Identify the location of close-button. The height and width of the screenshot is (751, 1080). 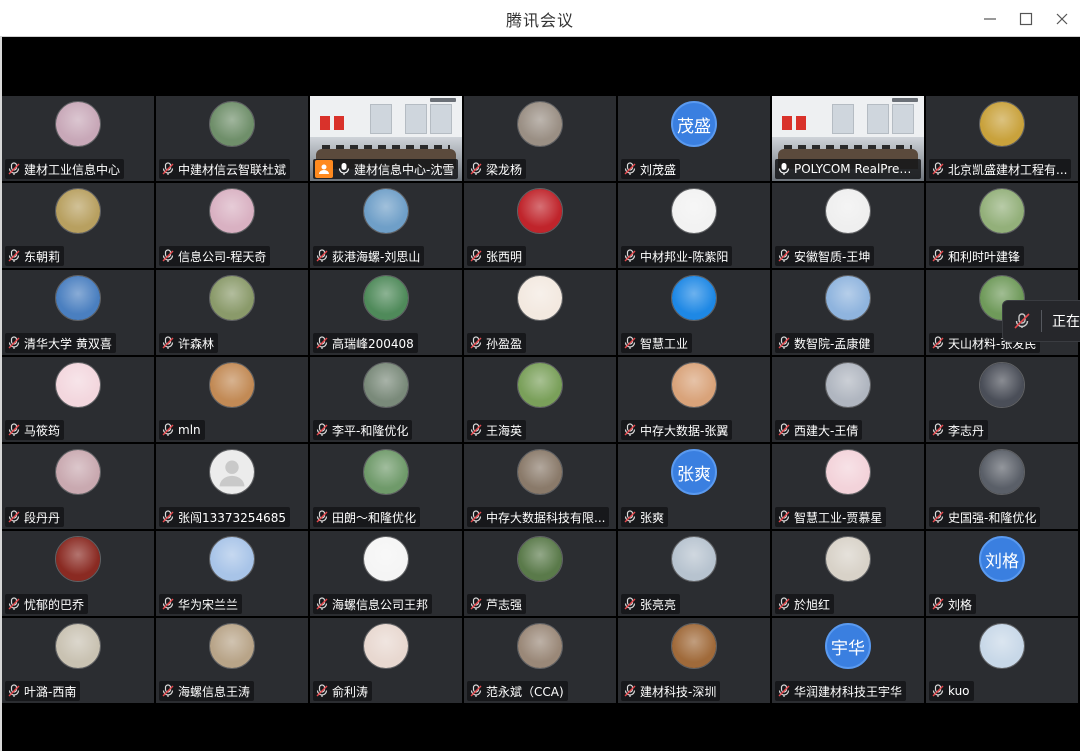
(1062, 18).